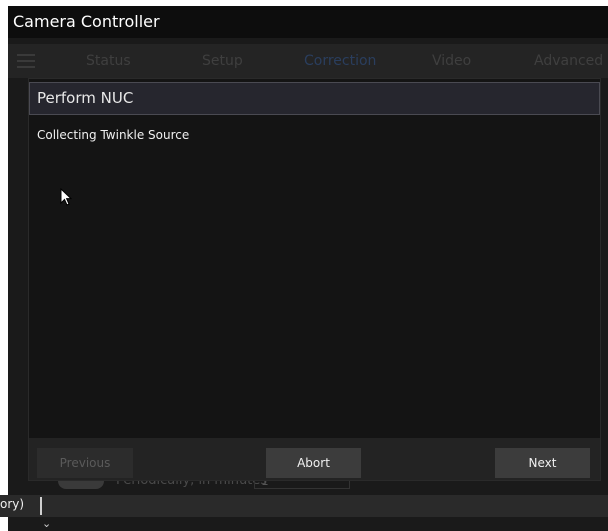  What do you see at coordinates (85, 463) in the screenshot?
I see `previous-button: Previous` at bounding box center [85, 463].